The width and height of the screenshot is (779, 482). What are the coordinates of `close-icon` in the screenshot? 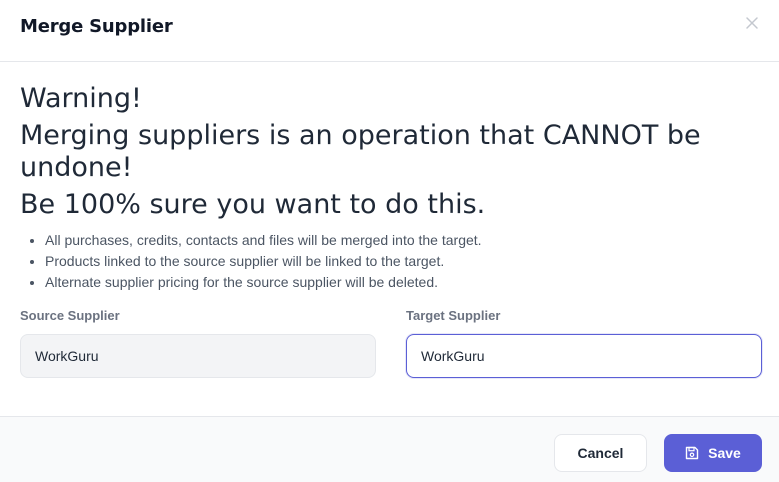 It's located at (752, 23).